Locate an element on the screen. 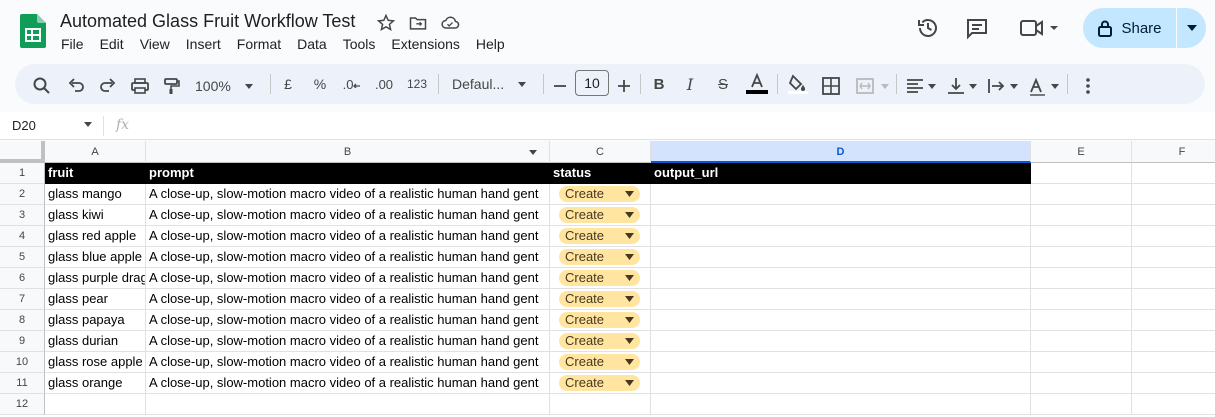  meet-video-icon is located at coordinates (1041, 28).